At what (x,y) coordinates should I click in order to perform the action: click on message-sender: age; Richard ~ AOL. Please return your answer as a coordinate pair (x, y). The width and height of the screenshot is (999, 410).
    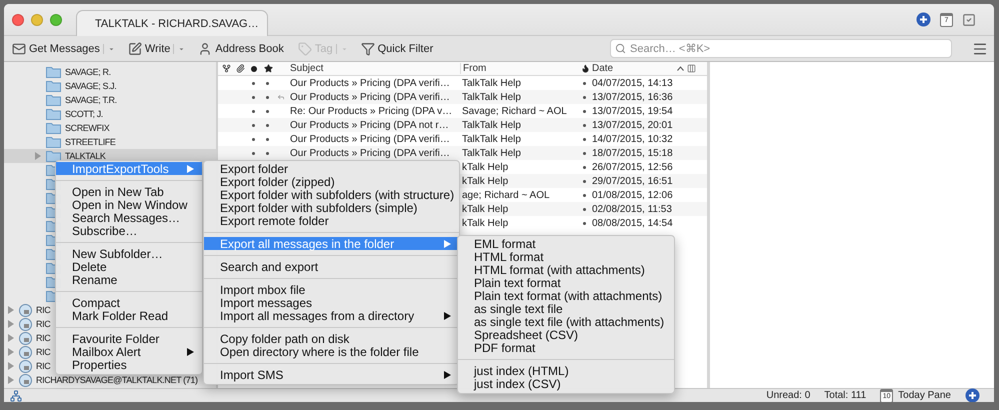
    Looking at the image, I should click on (506, 195).